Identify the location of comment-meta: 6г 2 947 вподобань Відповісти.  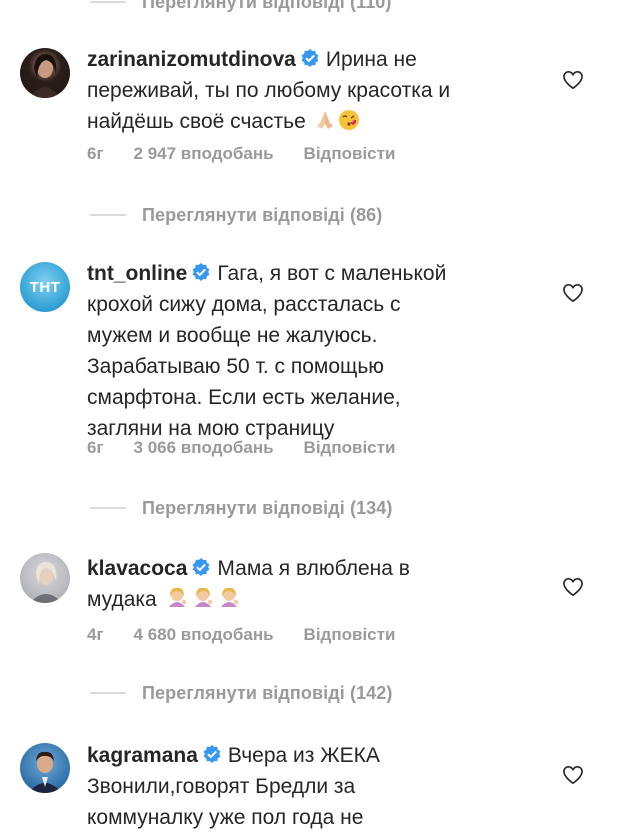
(256, 154).